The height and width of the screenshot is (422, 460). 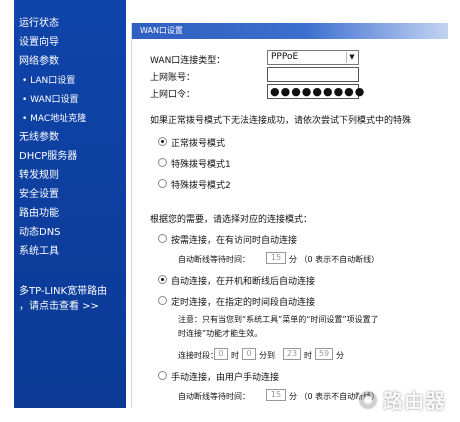 What do you see at coordinates (39, 138) in the screenshot?
I see `sidebar-item-wireless: 无线参数` at bounding box center [39, 138].